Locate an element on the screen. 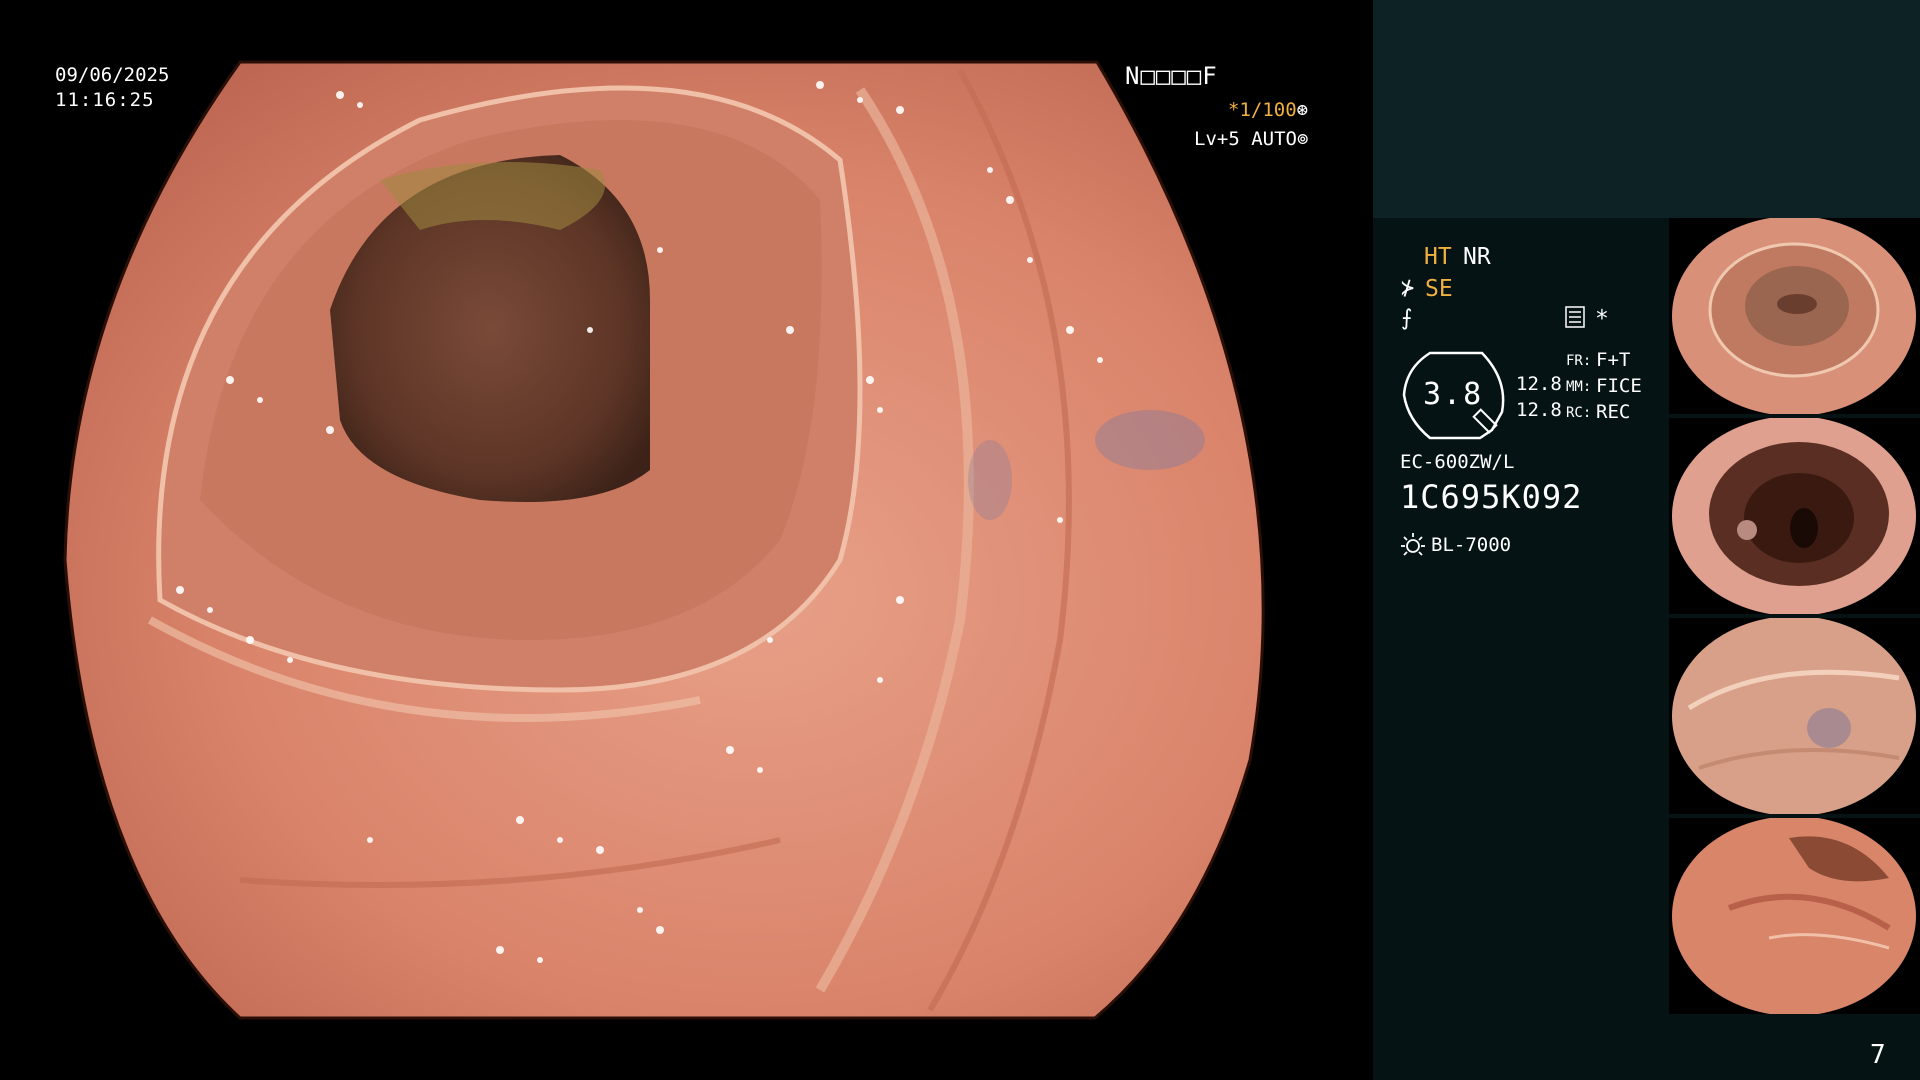 The width and height of the screenshot is (1920, 1080). brightness-level-text: Lv+5 AUTO is located at coordinates (1245, 139).